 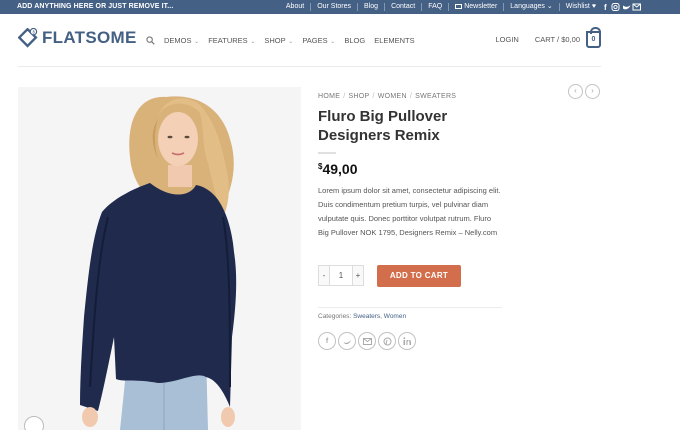 I want to click on quantity-stepper: - 1 +, so click(x=341, y=275).